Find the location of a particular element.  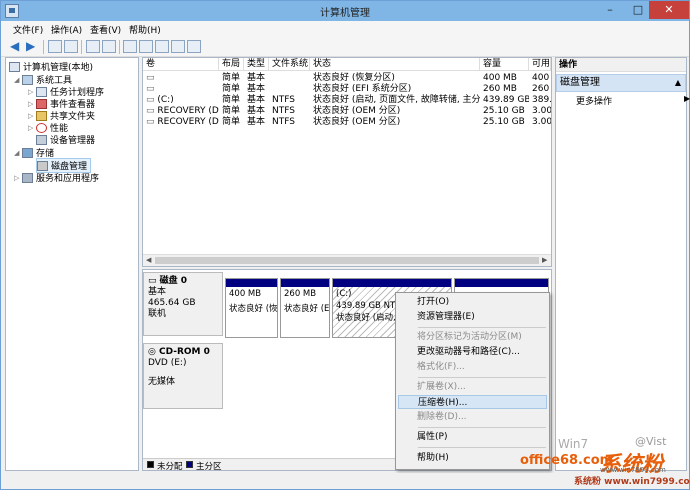

cdrom-media: 无媒体 is located at coordinates (162, 382).